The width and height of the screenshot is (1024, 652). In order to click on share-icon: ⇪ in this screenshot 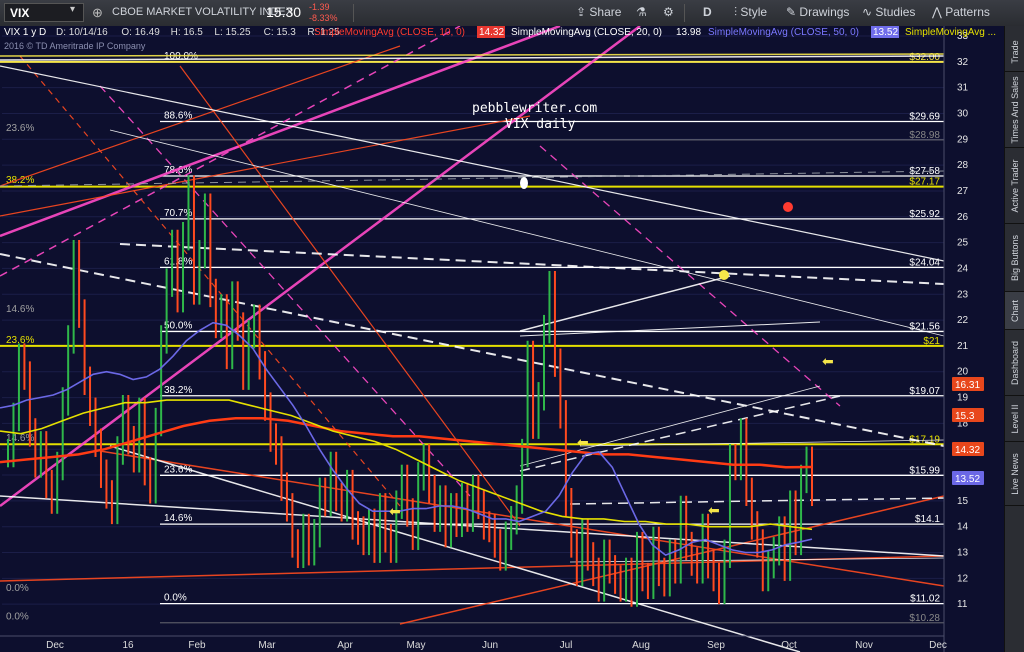, I will do `click(581, 12)`.